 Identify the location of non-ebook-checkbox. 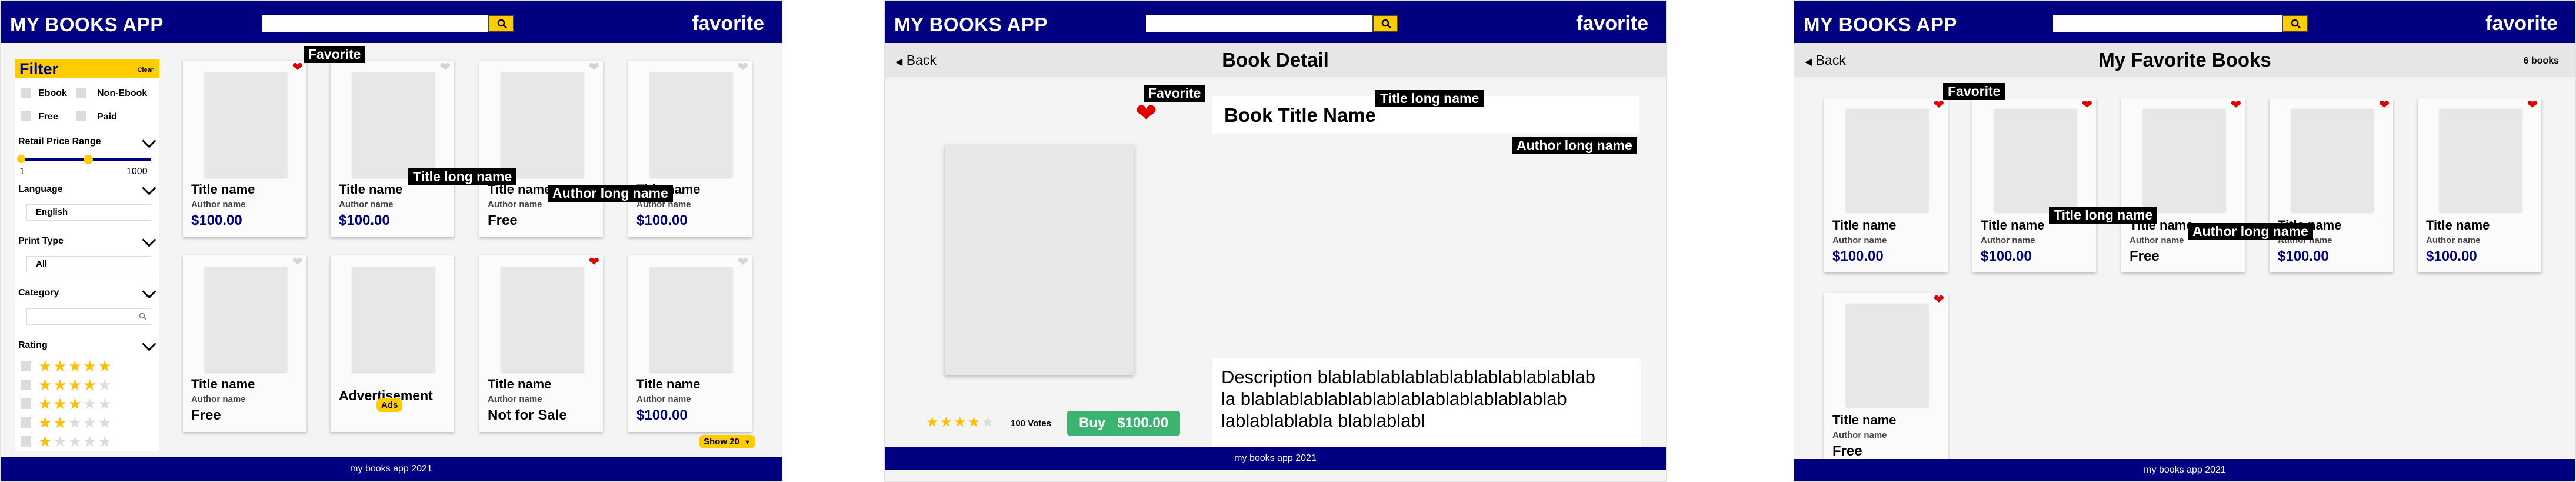
(81, 93).